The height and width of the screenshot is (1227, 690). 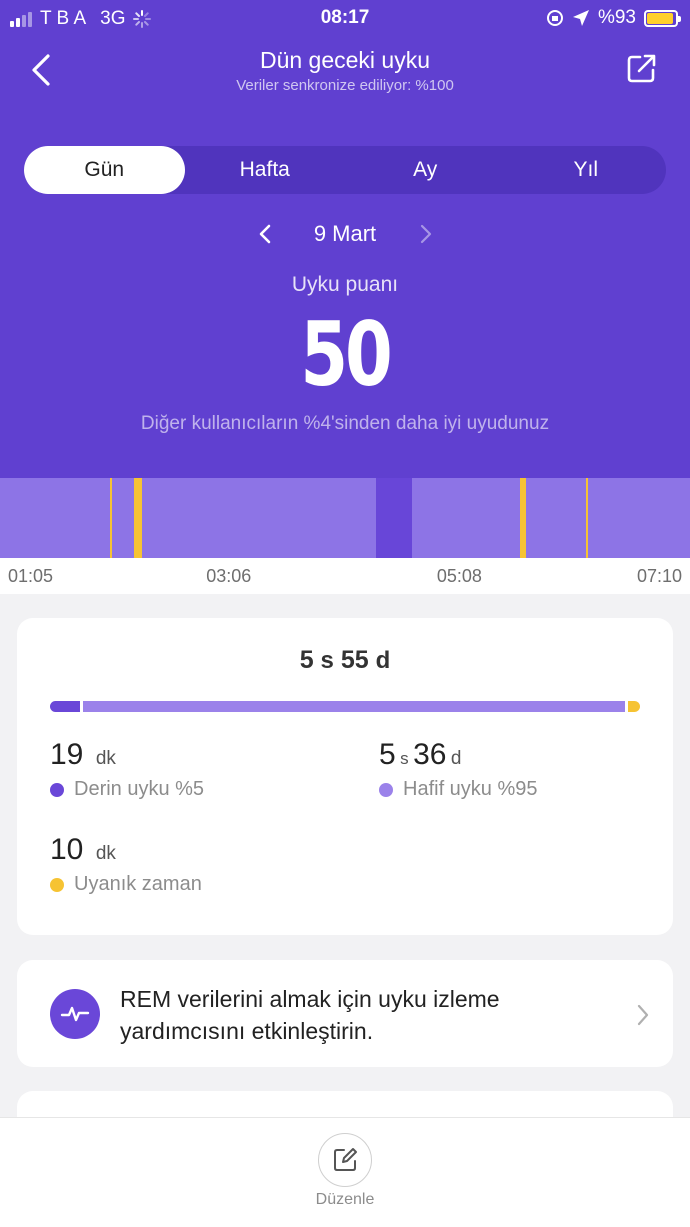 I want to click on sleep-distribution-bar, so click(x=345, y=706).